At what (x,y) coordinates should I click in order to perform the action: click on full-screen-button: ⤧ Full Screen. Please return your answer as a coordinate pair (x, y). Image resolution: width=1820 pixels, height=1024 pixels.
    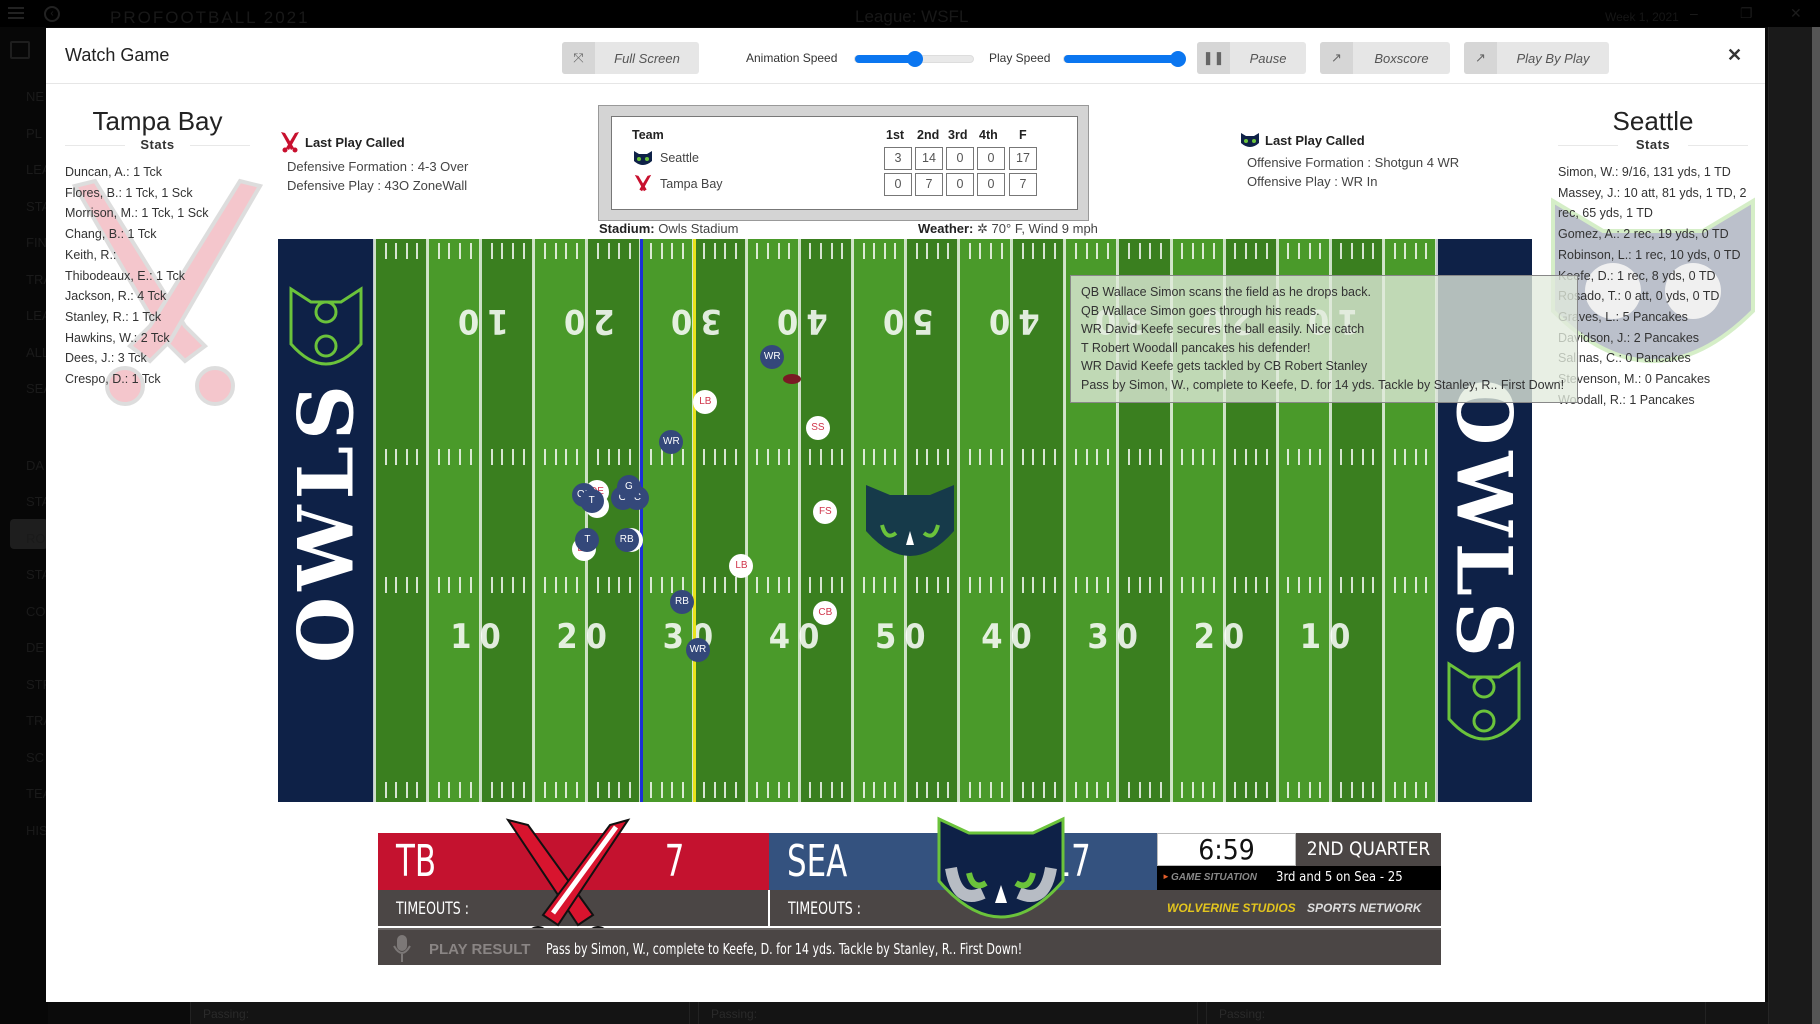
    Looking at the image, I should click on (630, 58).